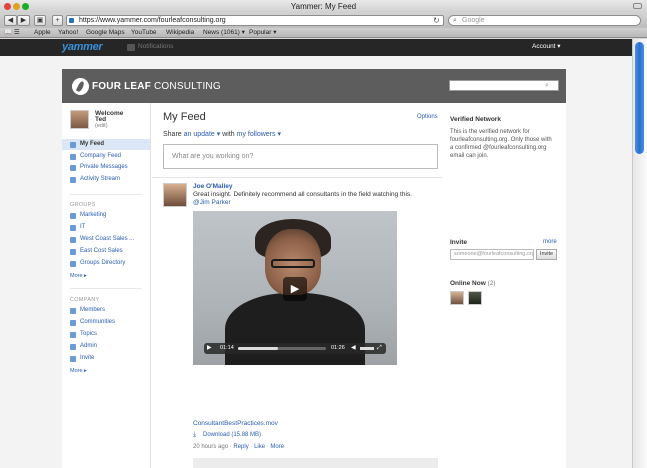 The height and width of the screenshot is (468, 647). I want to click on globe-icon, so click(73, 323).